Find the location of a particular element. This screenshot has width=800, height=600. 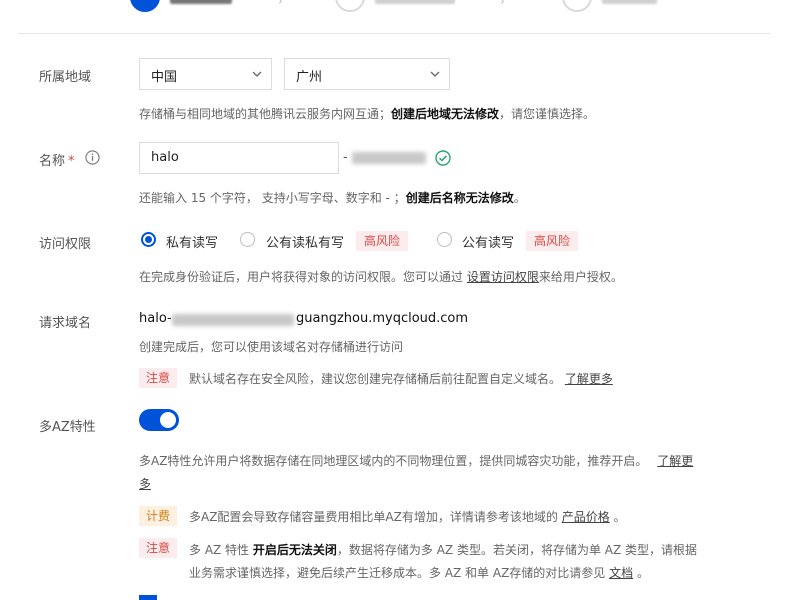

radio-private-rw is located at coordinates (148, 239).